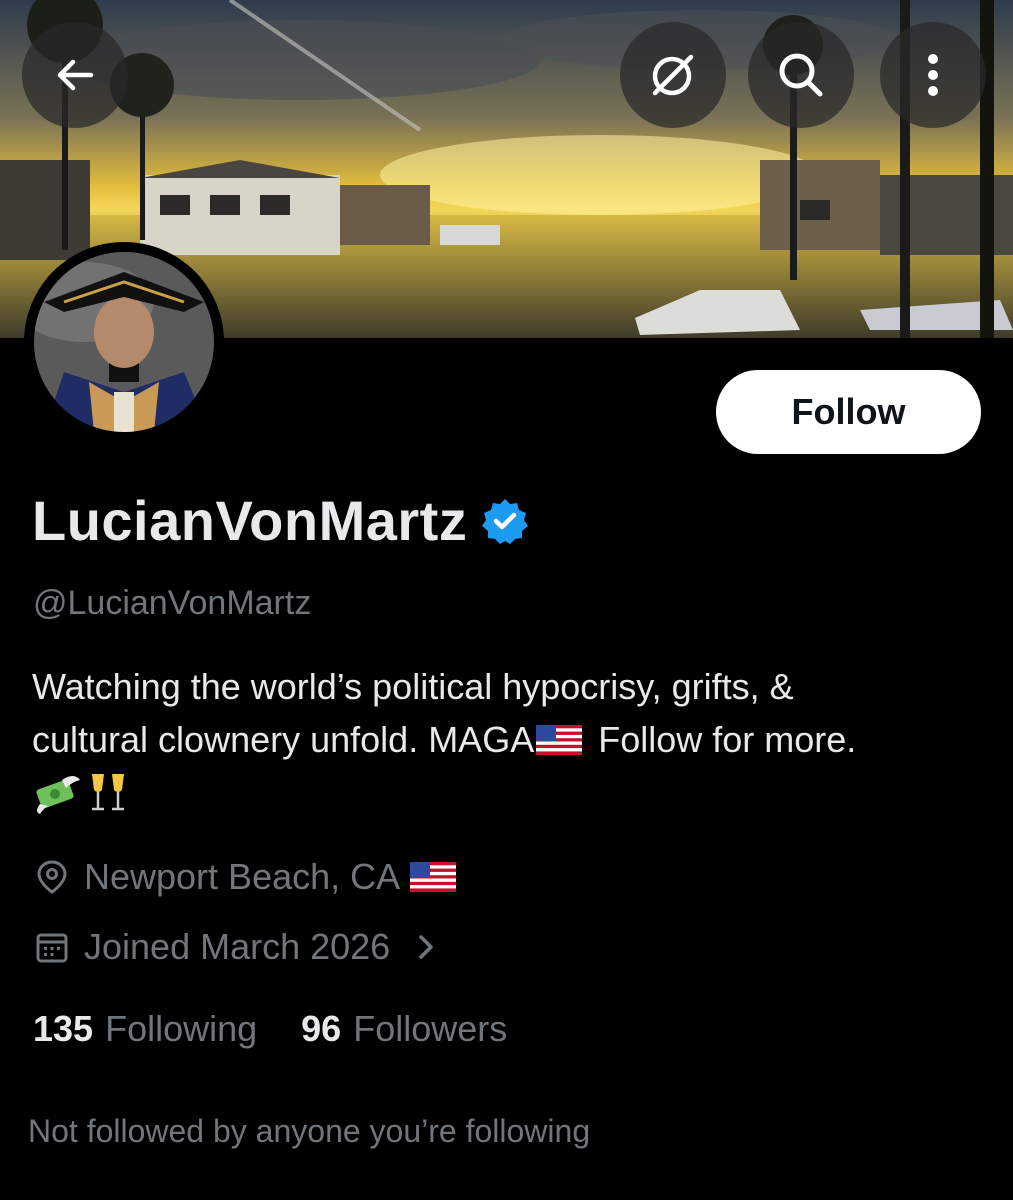 The width and height of the screenshot is (1013, 1200). I want to click on back-button, so click(75, 75).